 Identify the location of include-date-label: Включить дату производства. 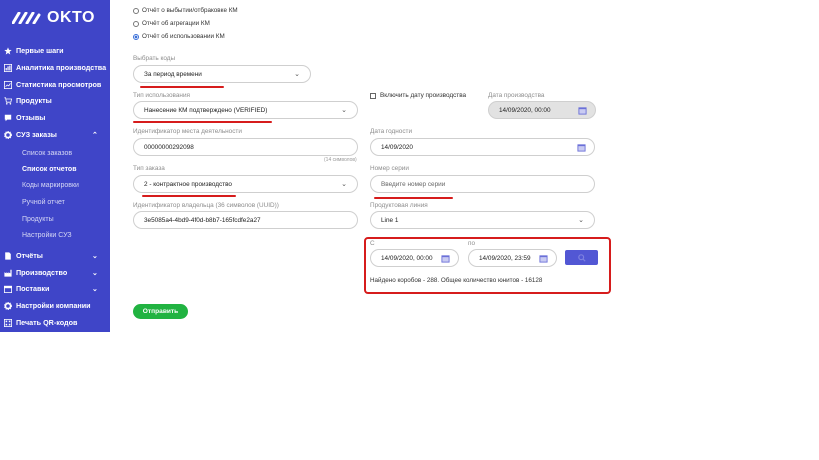
(423, 95).